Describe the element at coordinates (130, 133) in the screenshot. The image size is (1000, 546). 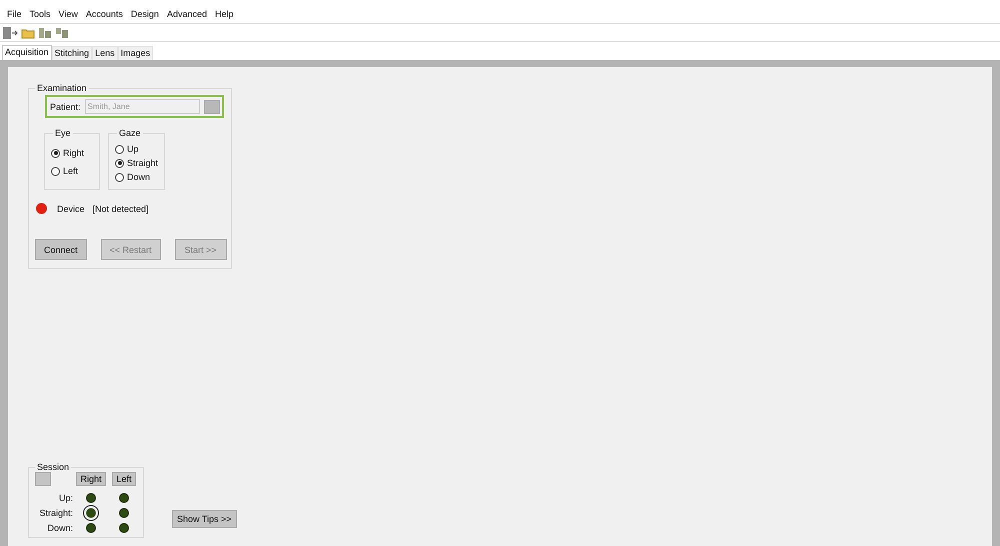
I see `group-title: Gaze` at that location.